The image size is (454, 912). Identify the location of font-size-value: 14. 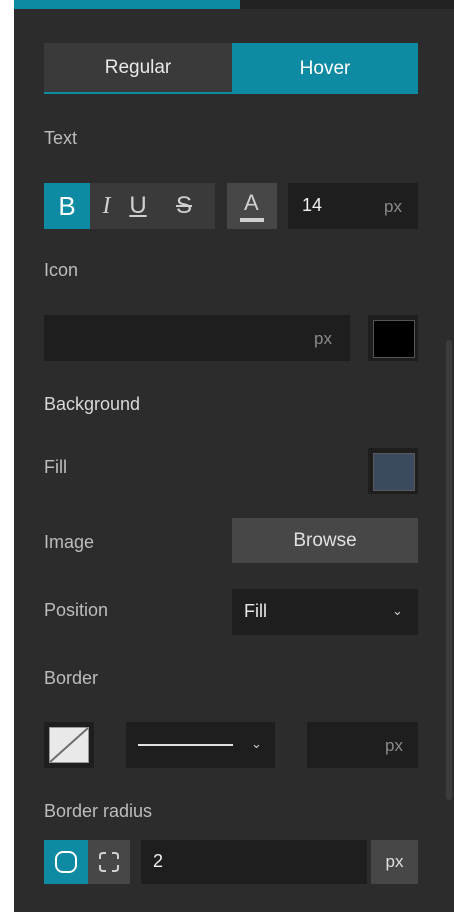
(312, 205).